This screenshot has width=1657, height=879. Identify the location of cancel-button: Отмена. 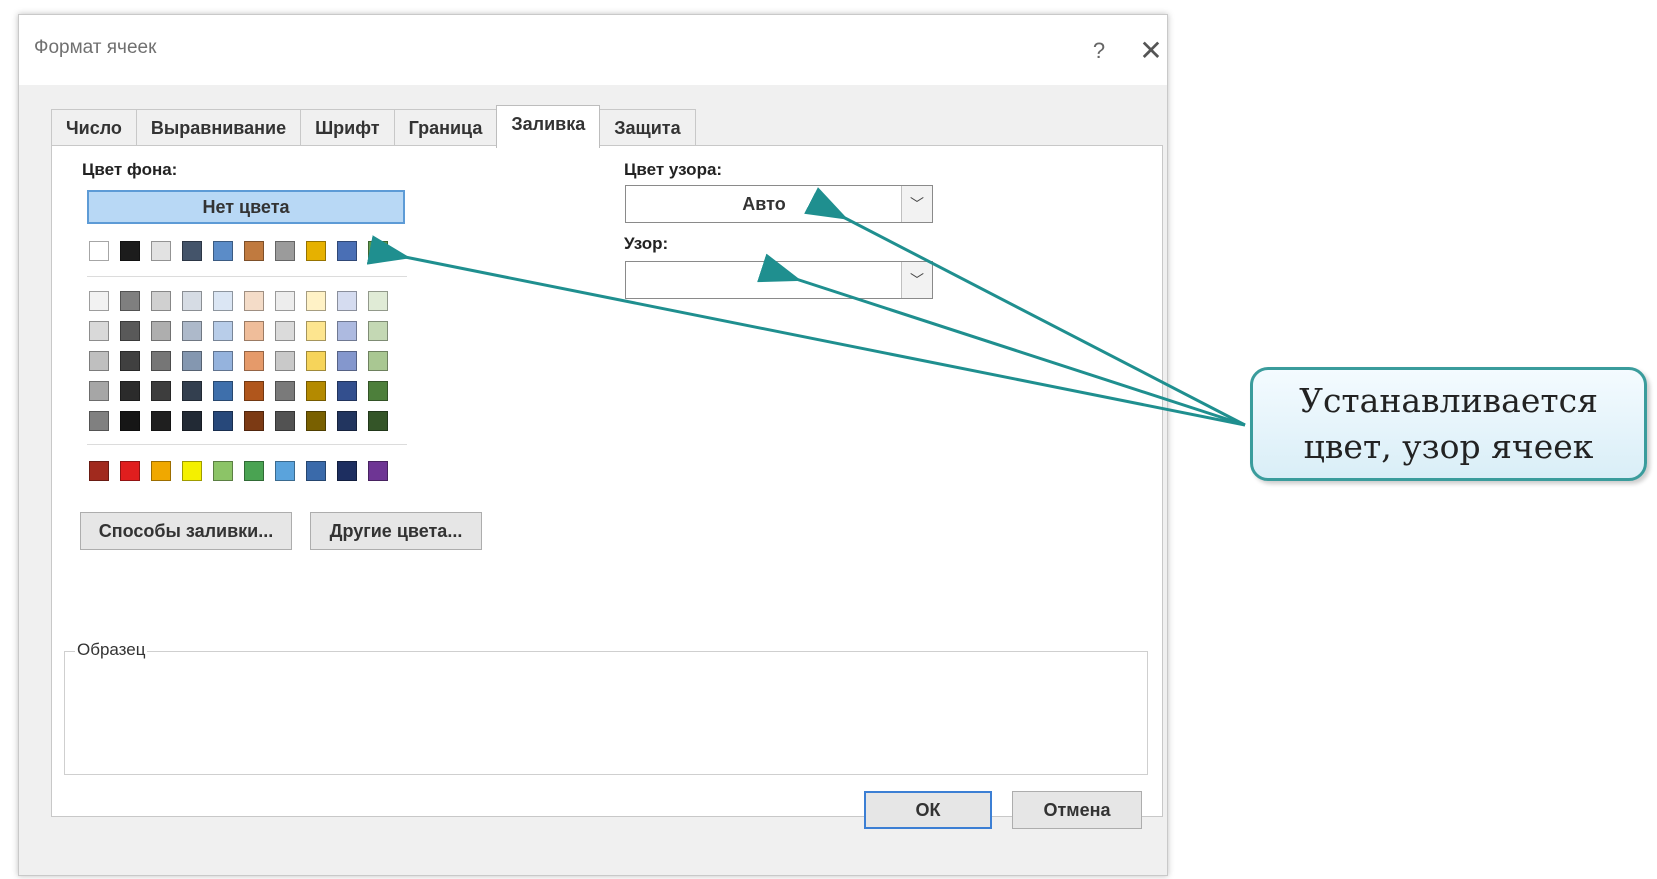
(1077, 810).